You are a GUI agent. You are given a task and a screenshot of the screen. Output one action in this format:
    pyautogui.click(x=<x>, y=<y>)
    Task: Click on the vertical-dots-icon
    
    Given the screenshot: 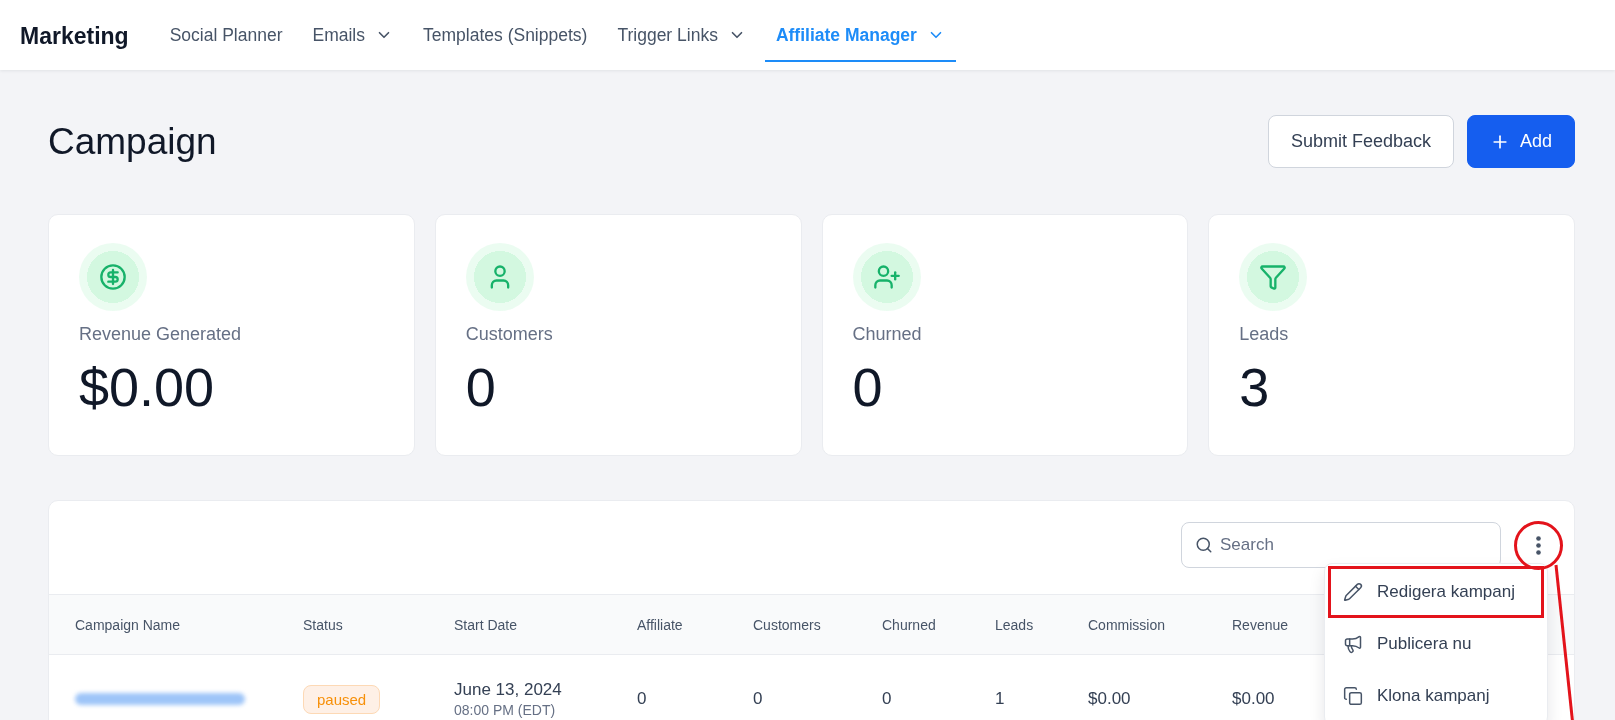 What is the action you would take?
    pyautogui.click(x=1538, y=545)
    